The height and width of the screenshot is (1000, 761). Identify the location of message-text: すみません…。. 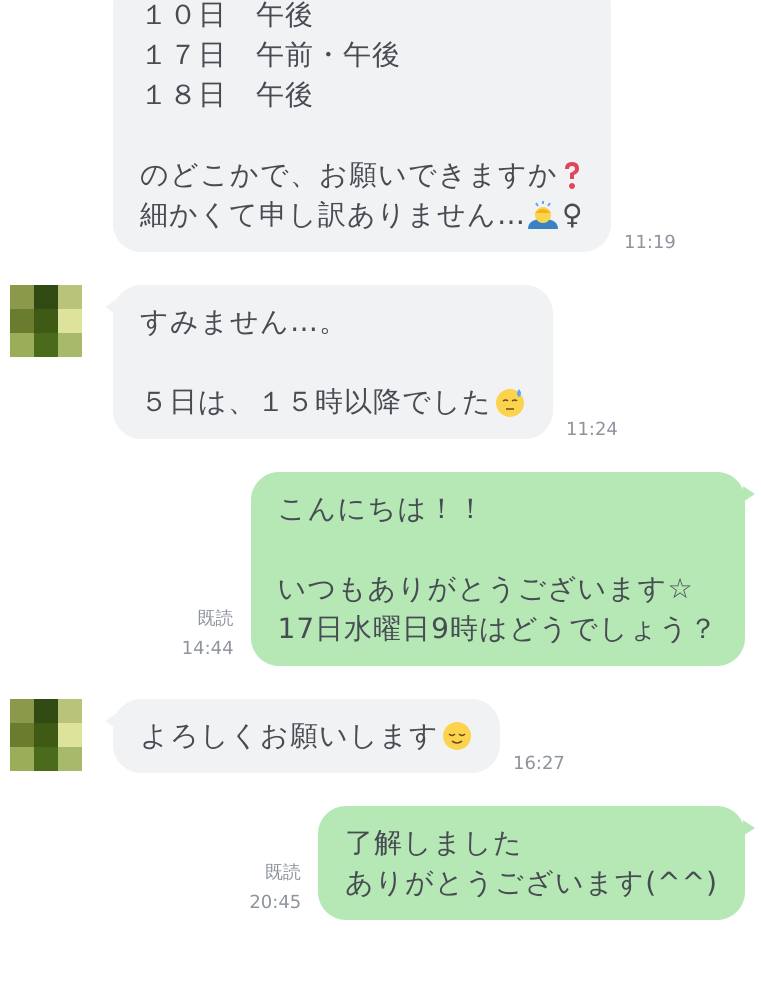
(244, 322).